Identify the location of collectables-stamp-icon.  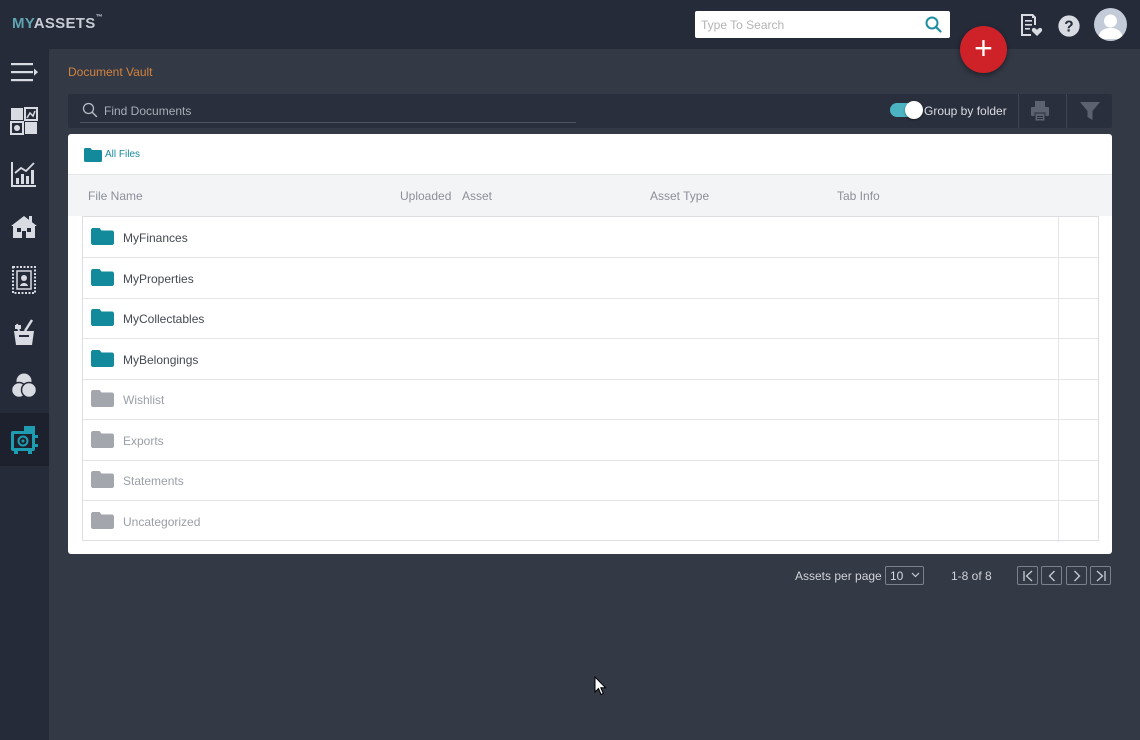
(24, 280).